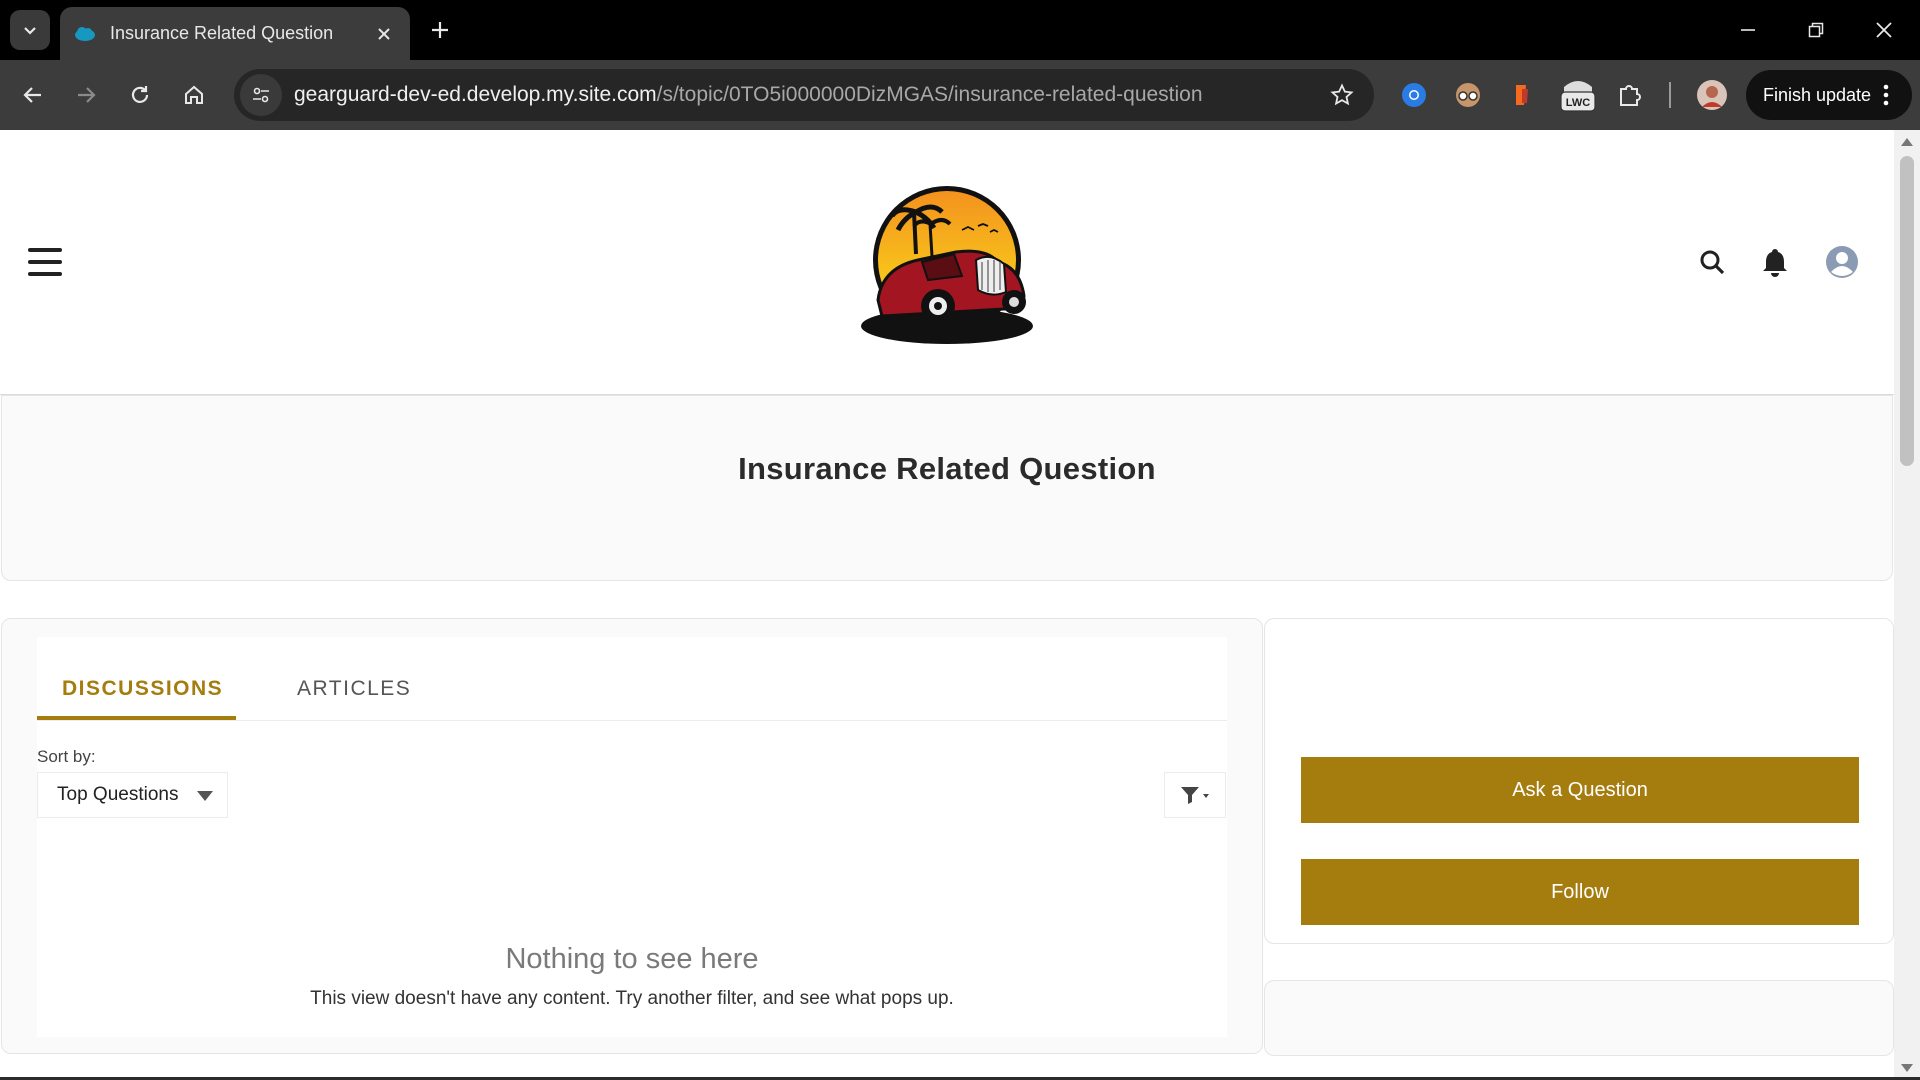  I want to click on close-icon, so click(1884, 30).